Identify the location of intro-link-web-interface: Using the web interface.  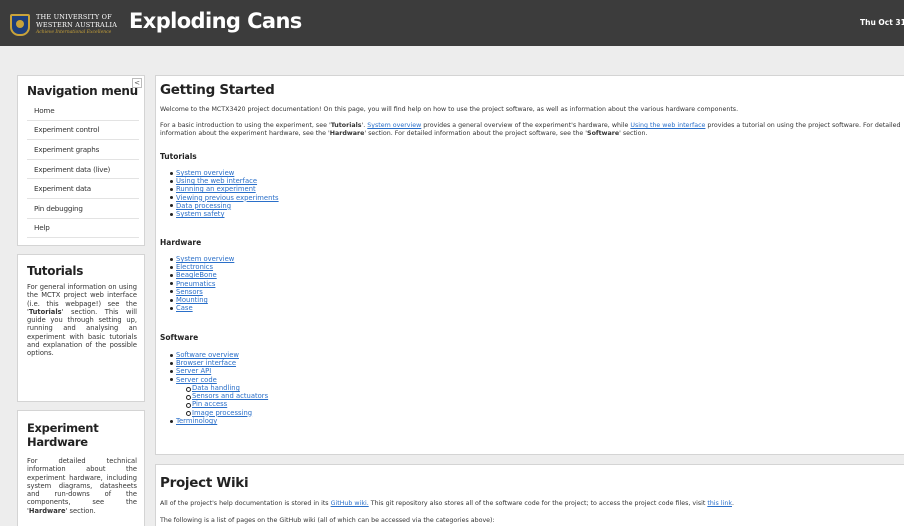
(667, 125).